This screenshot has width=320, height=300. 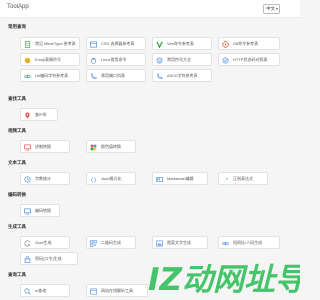 I want to click on svg-text: IZ动网址导航, so click(x=224, y=280).